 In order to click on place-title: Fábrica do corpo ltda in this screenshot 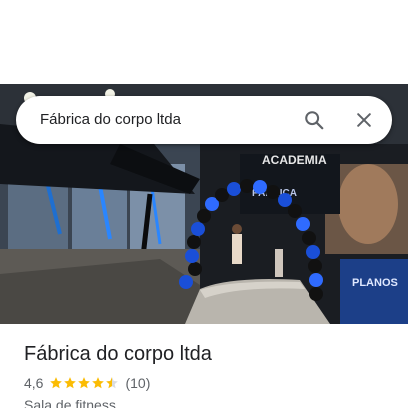, I will do `click(209, 354)`.